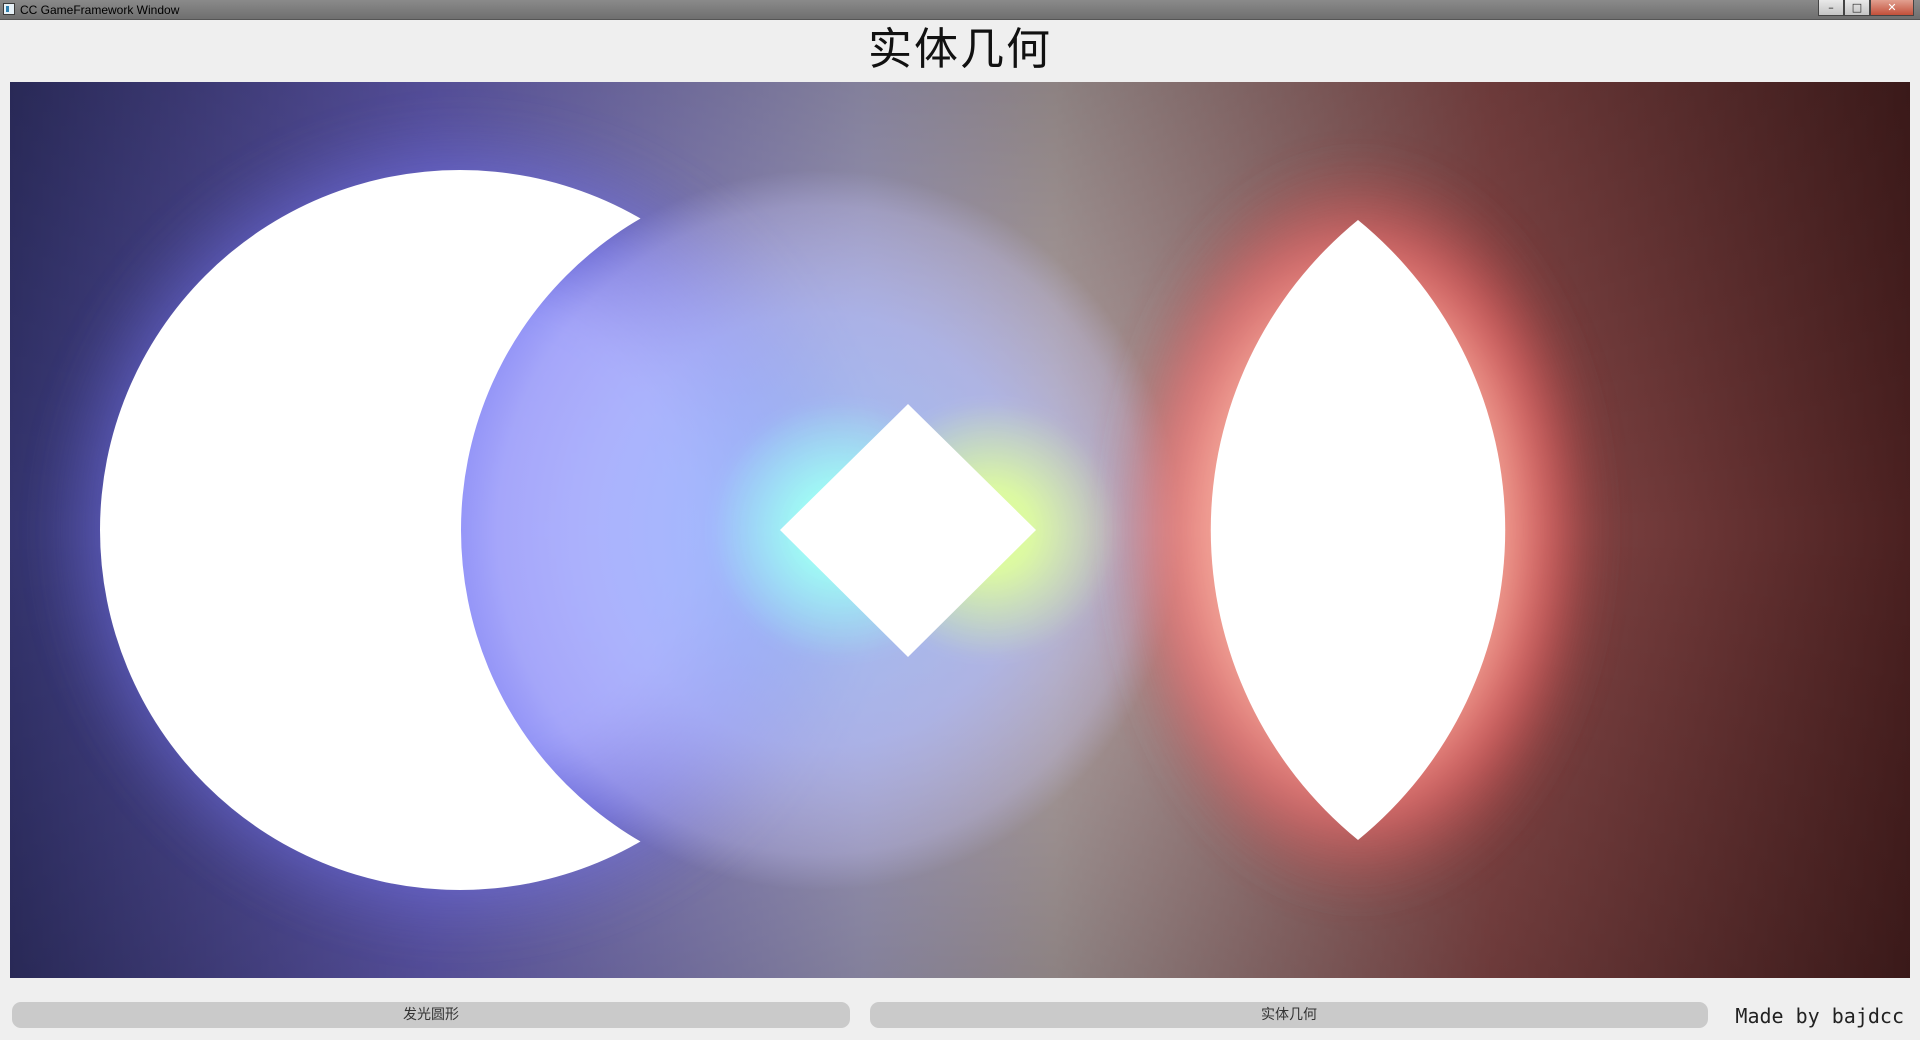 This screenshot has width=1920, height=1040. What do you see at coordinates (1857, 8) in the screenshot?
I see `maximize-button: □` at bounding box center [1857, 8].